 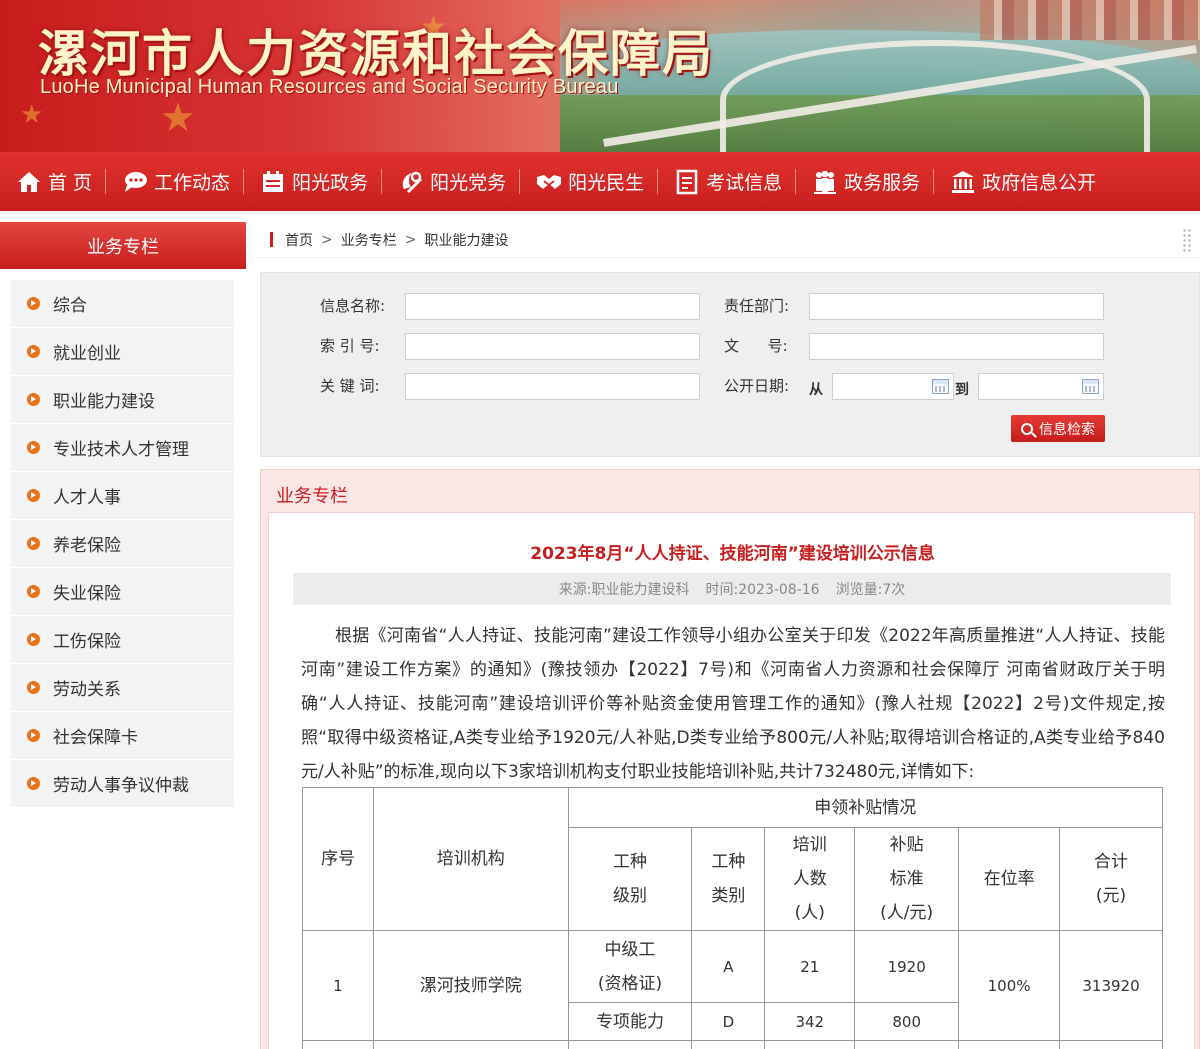 What do you see at coordinates (810, 966) in the screenshot?
I see `cell-count: 21` at bounding box center [810, 966].